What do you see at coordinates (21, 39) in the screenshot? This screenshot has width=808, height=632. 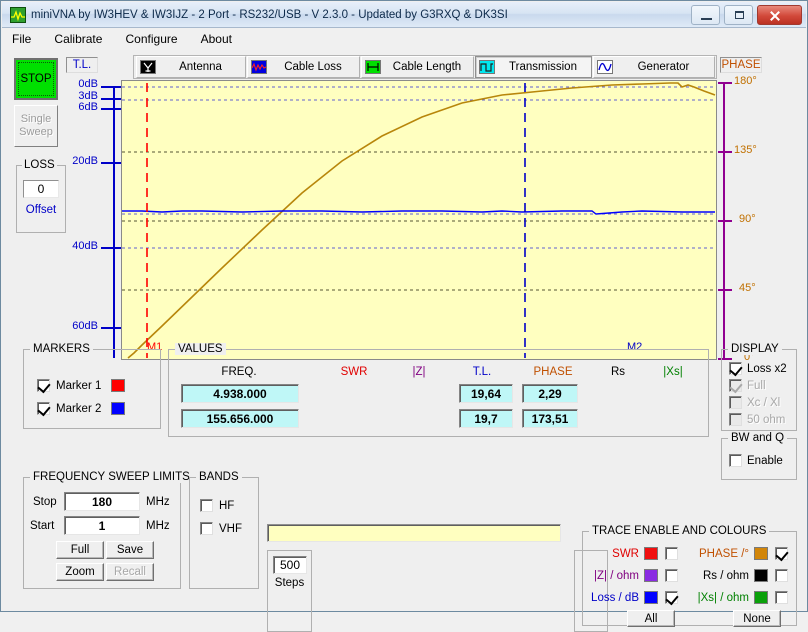 I see `menu-item-file: File` at bounding box center [21, 39].